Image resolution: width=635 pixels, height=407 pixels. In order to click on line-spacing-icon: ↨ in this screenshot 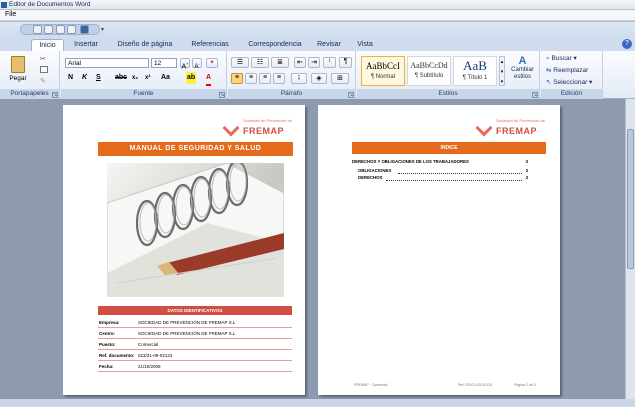, I will do `click(299, 78)`.